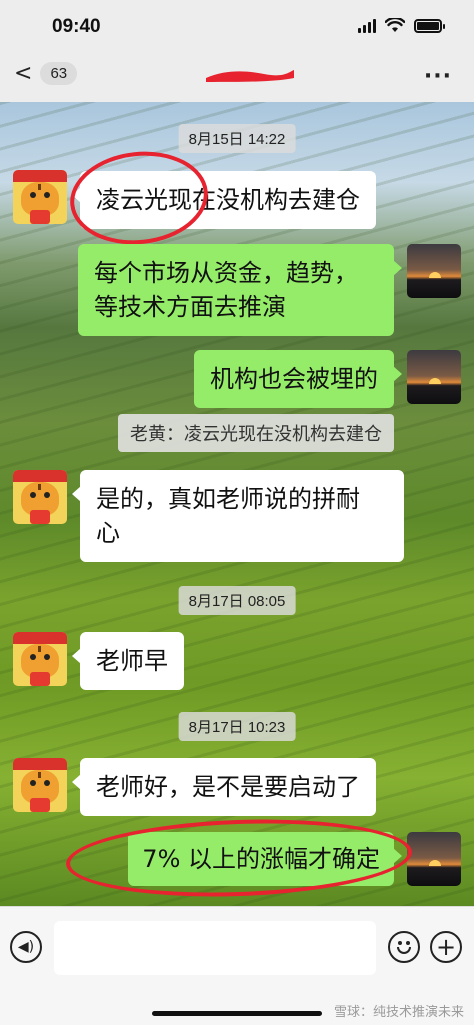 The image size is (474, 1025). I want to click on top-bar: 09:40 < 63 ···, so click(237, 51).